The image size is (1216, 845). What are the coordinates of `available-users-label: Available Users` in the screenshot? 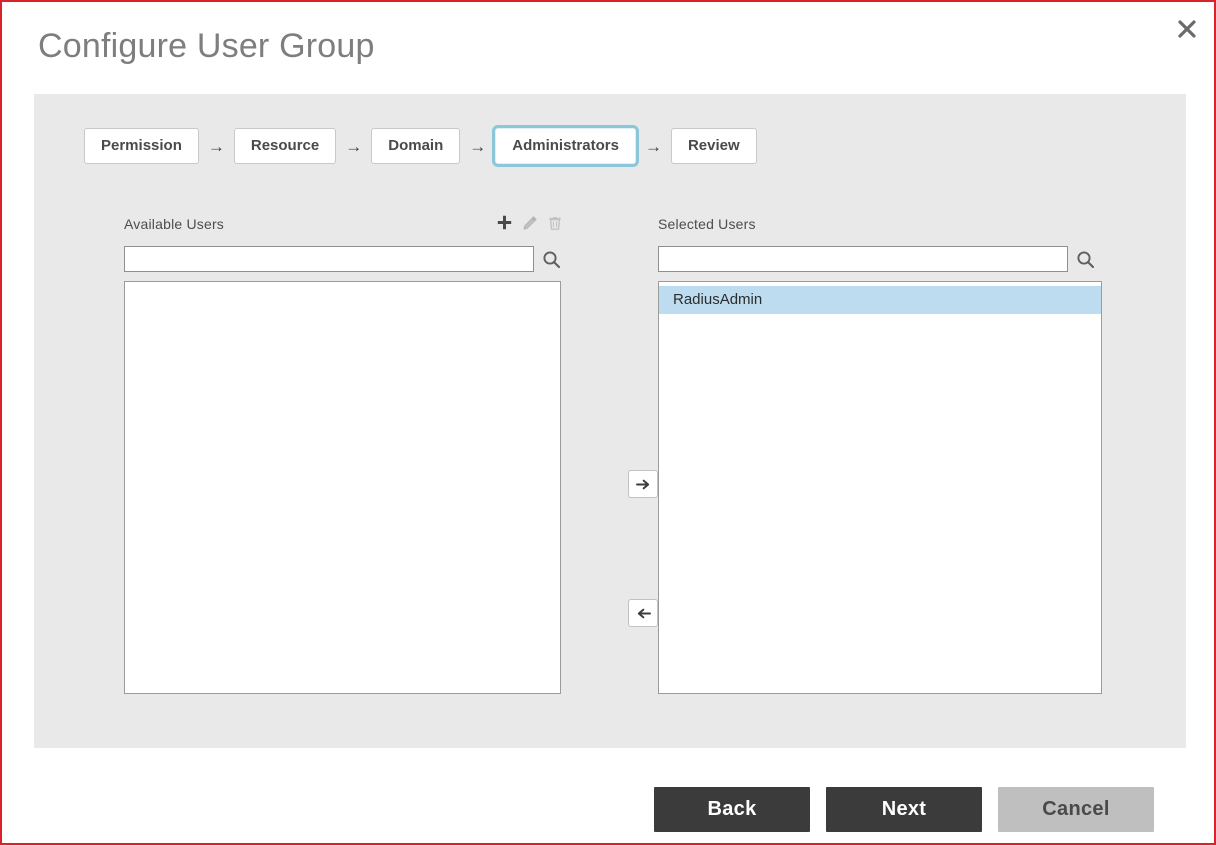 It's located at (174, 224).